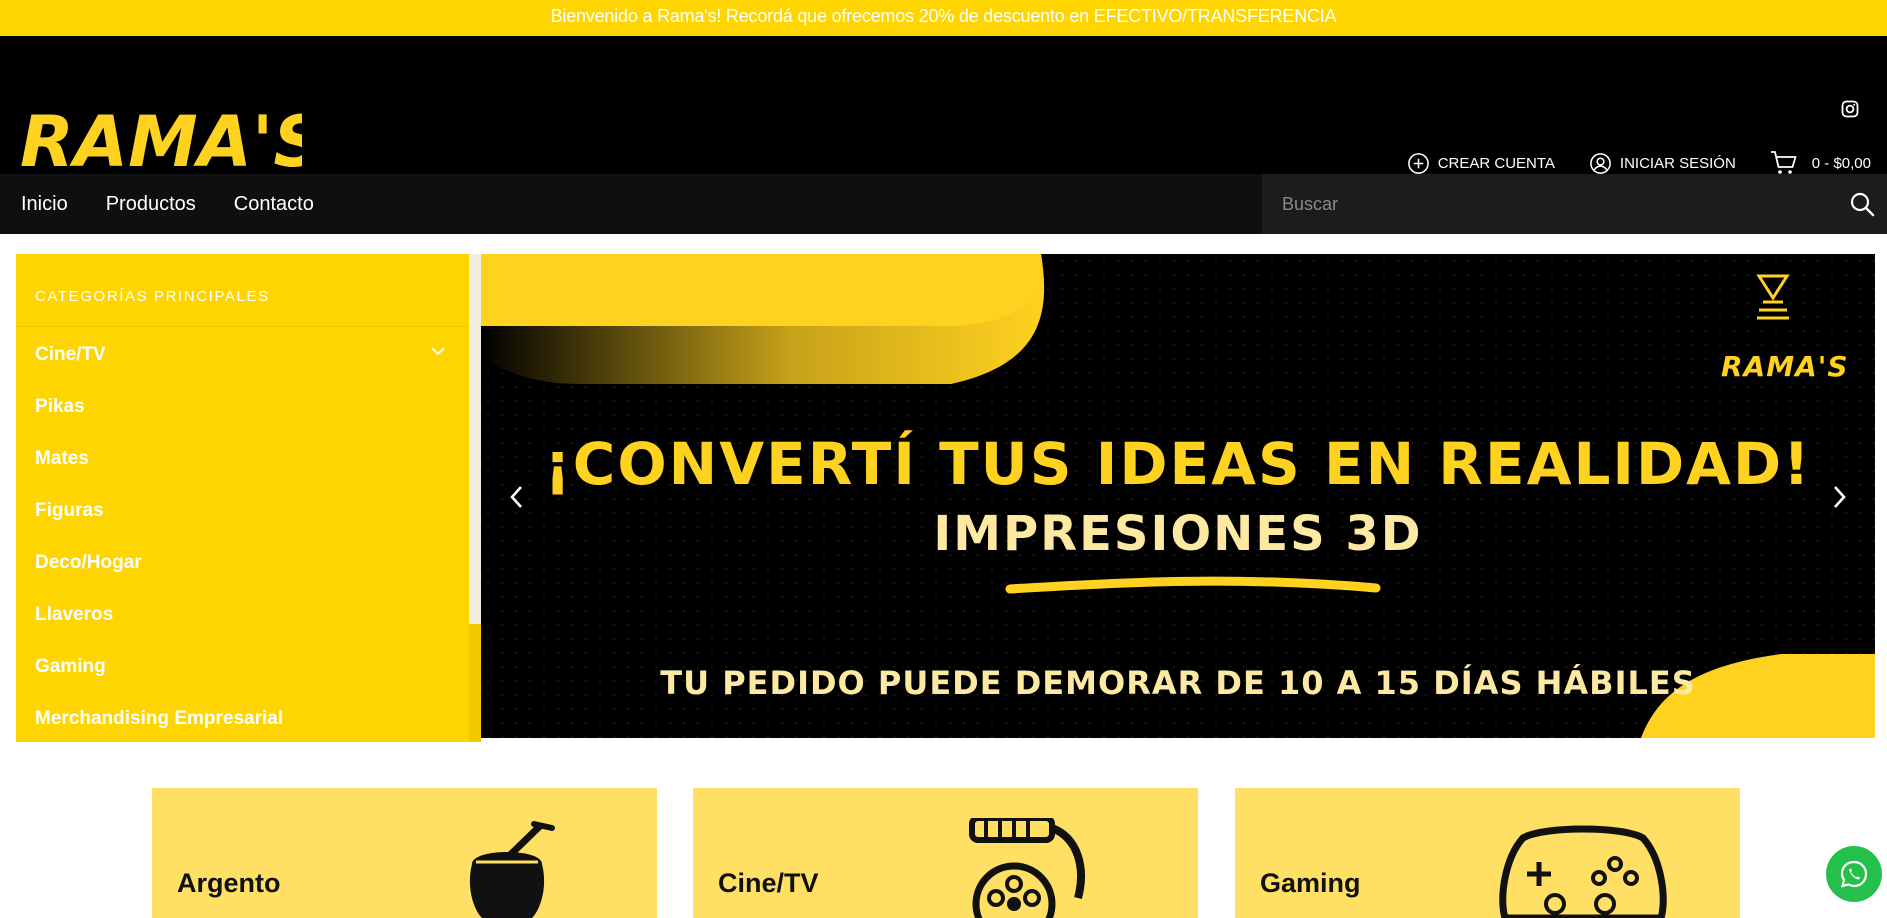 The image size is (1887, 918). I want to click on banner-headline: ¡CONVERTÍ TUS IDEAS EN REALIDAD!, so click(1178, 464).